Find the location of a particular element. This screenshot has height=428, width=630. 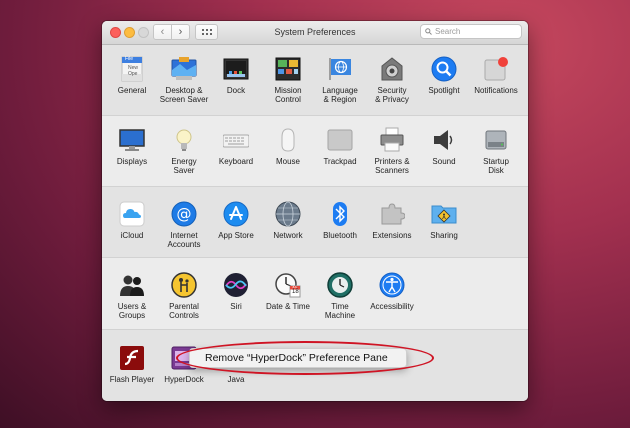

internet-accounts-icon: @ is located at coordinates (184, 214).